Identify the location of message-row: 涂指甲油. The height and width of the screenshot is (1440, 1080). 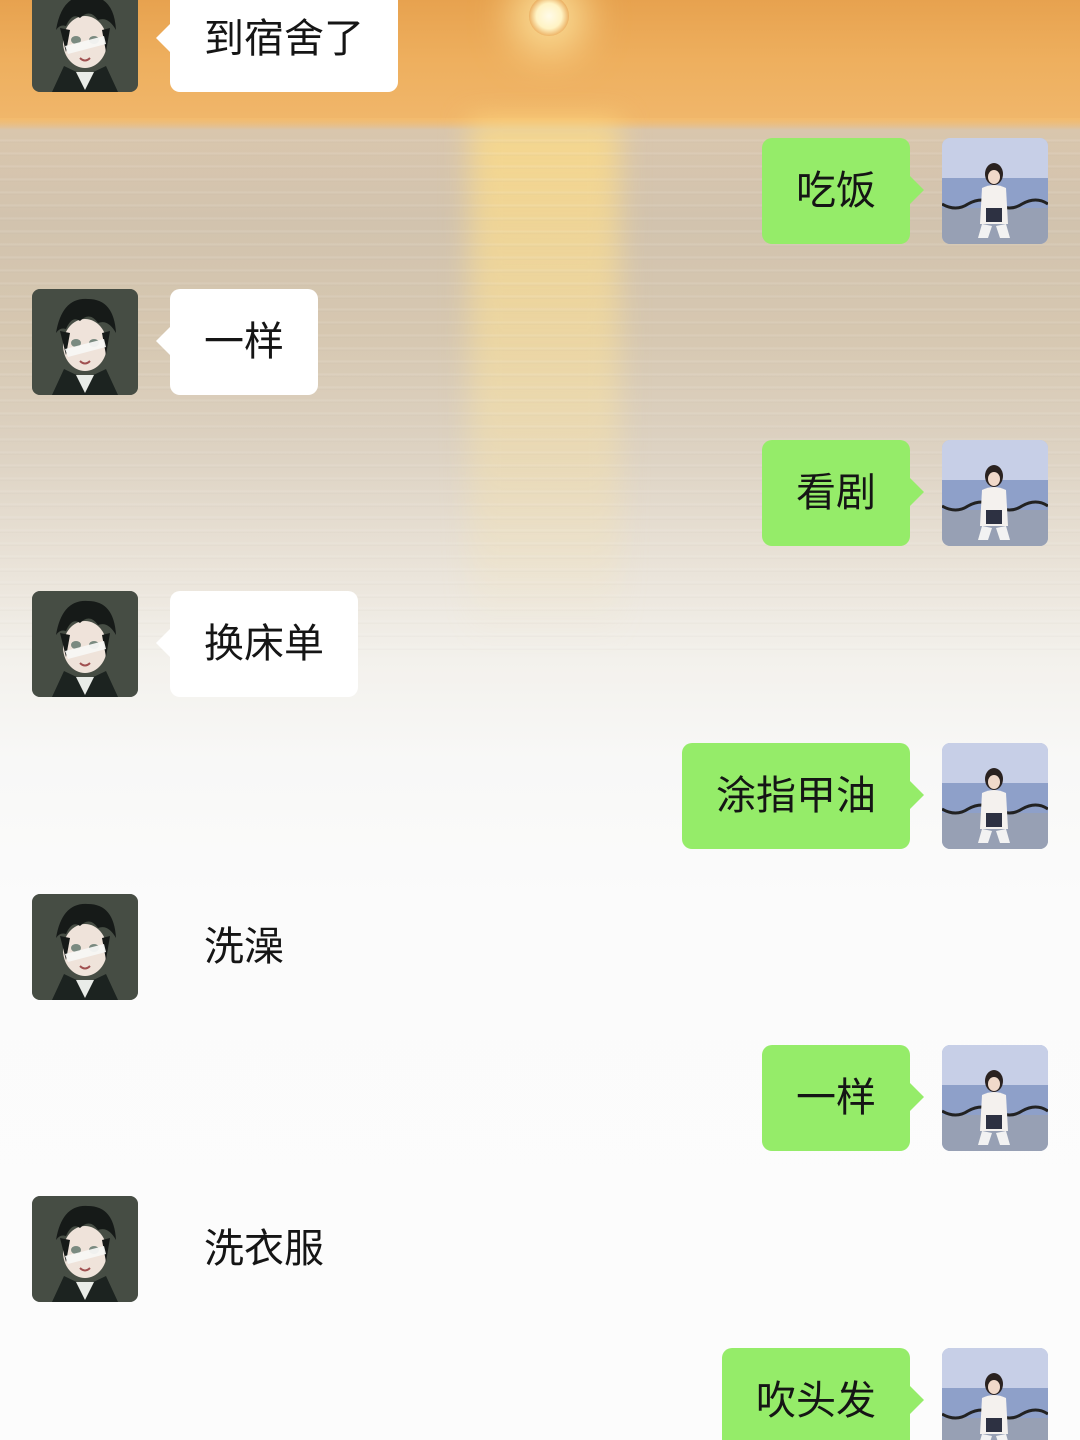
(540, 796).